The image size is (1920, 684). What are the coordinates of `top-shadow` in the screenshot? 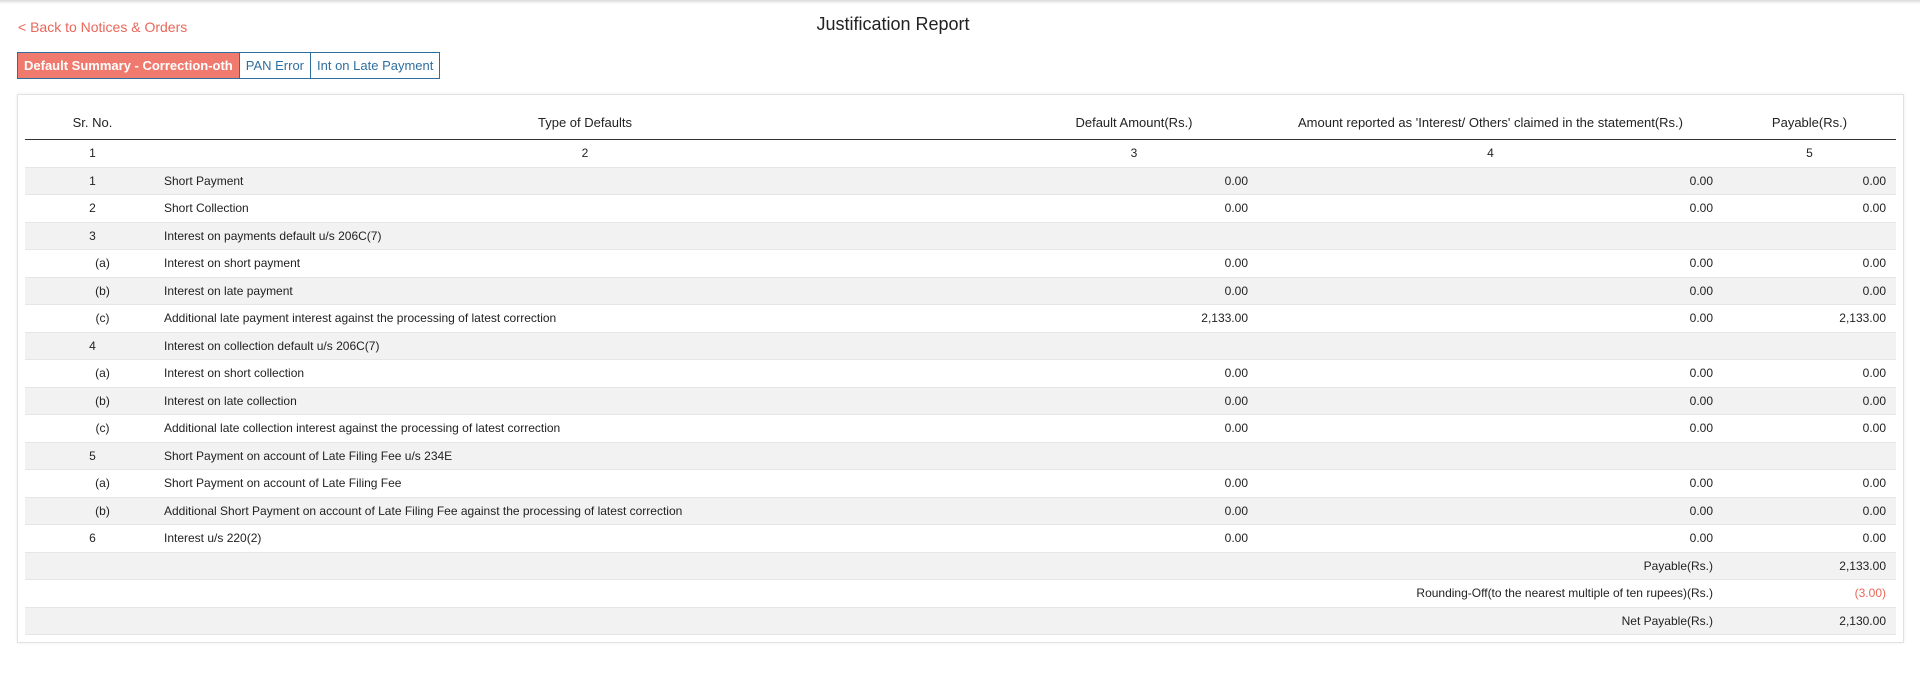 It's located at (960, 2).